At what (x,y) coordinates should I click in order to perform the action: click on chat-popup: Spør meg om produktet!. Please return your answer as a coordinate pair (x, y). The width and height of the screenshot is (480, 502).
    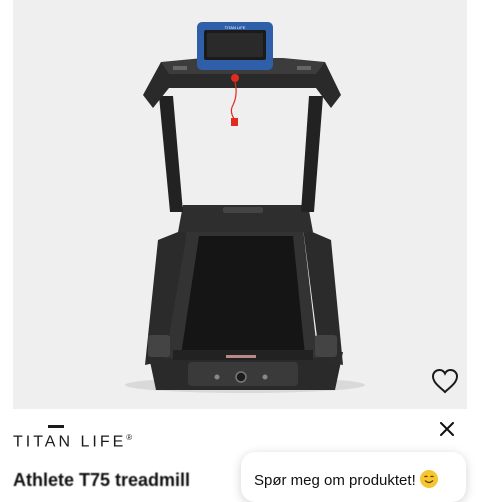
    Looking at the image, I should click on (353, 477).